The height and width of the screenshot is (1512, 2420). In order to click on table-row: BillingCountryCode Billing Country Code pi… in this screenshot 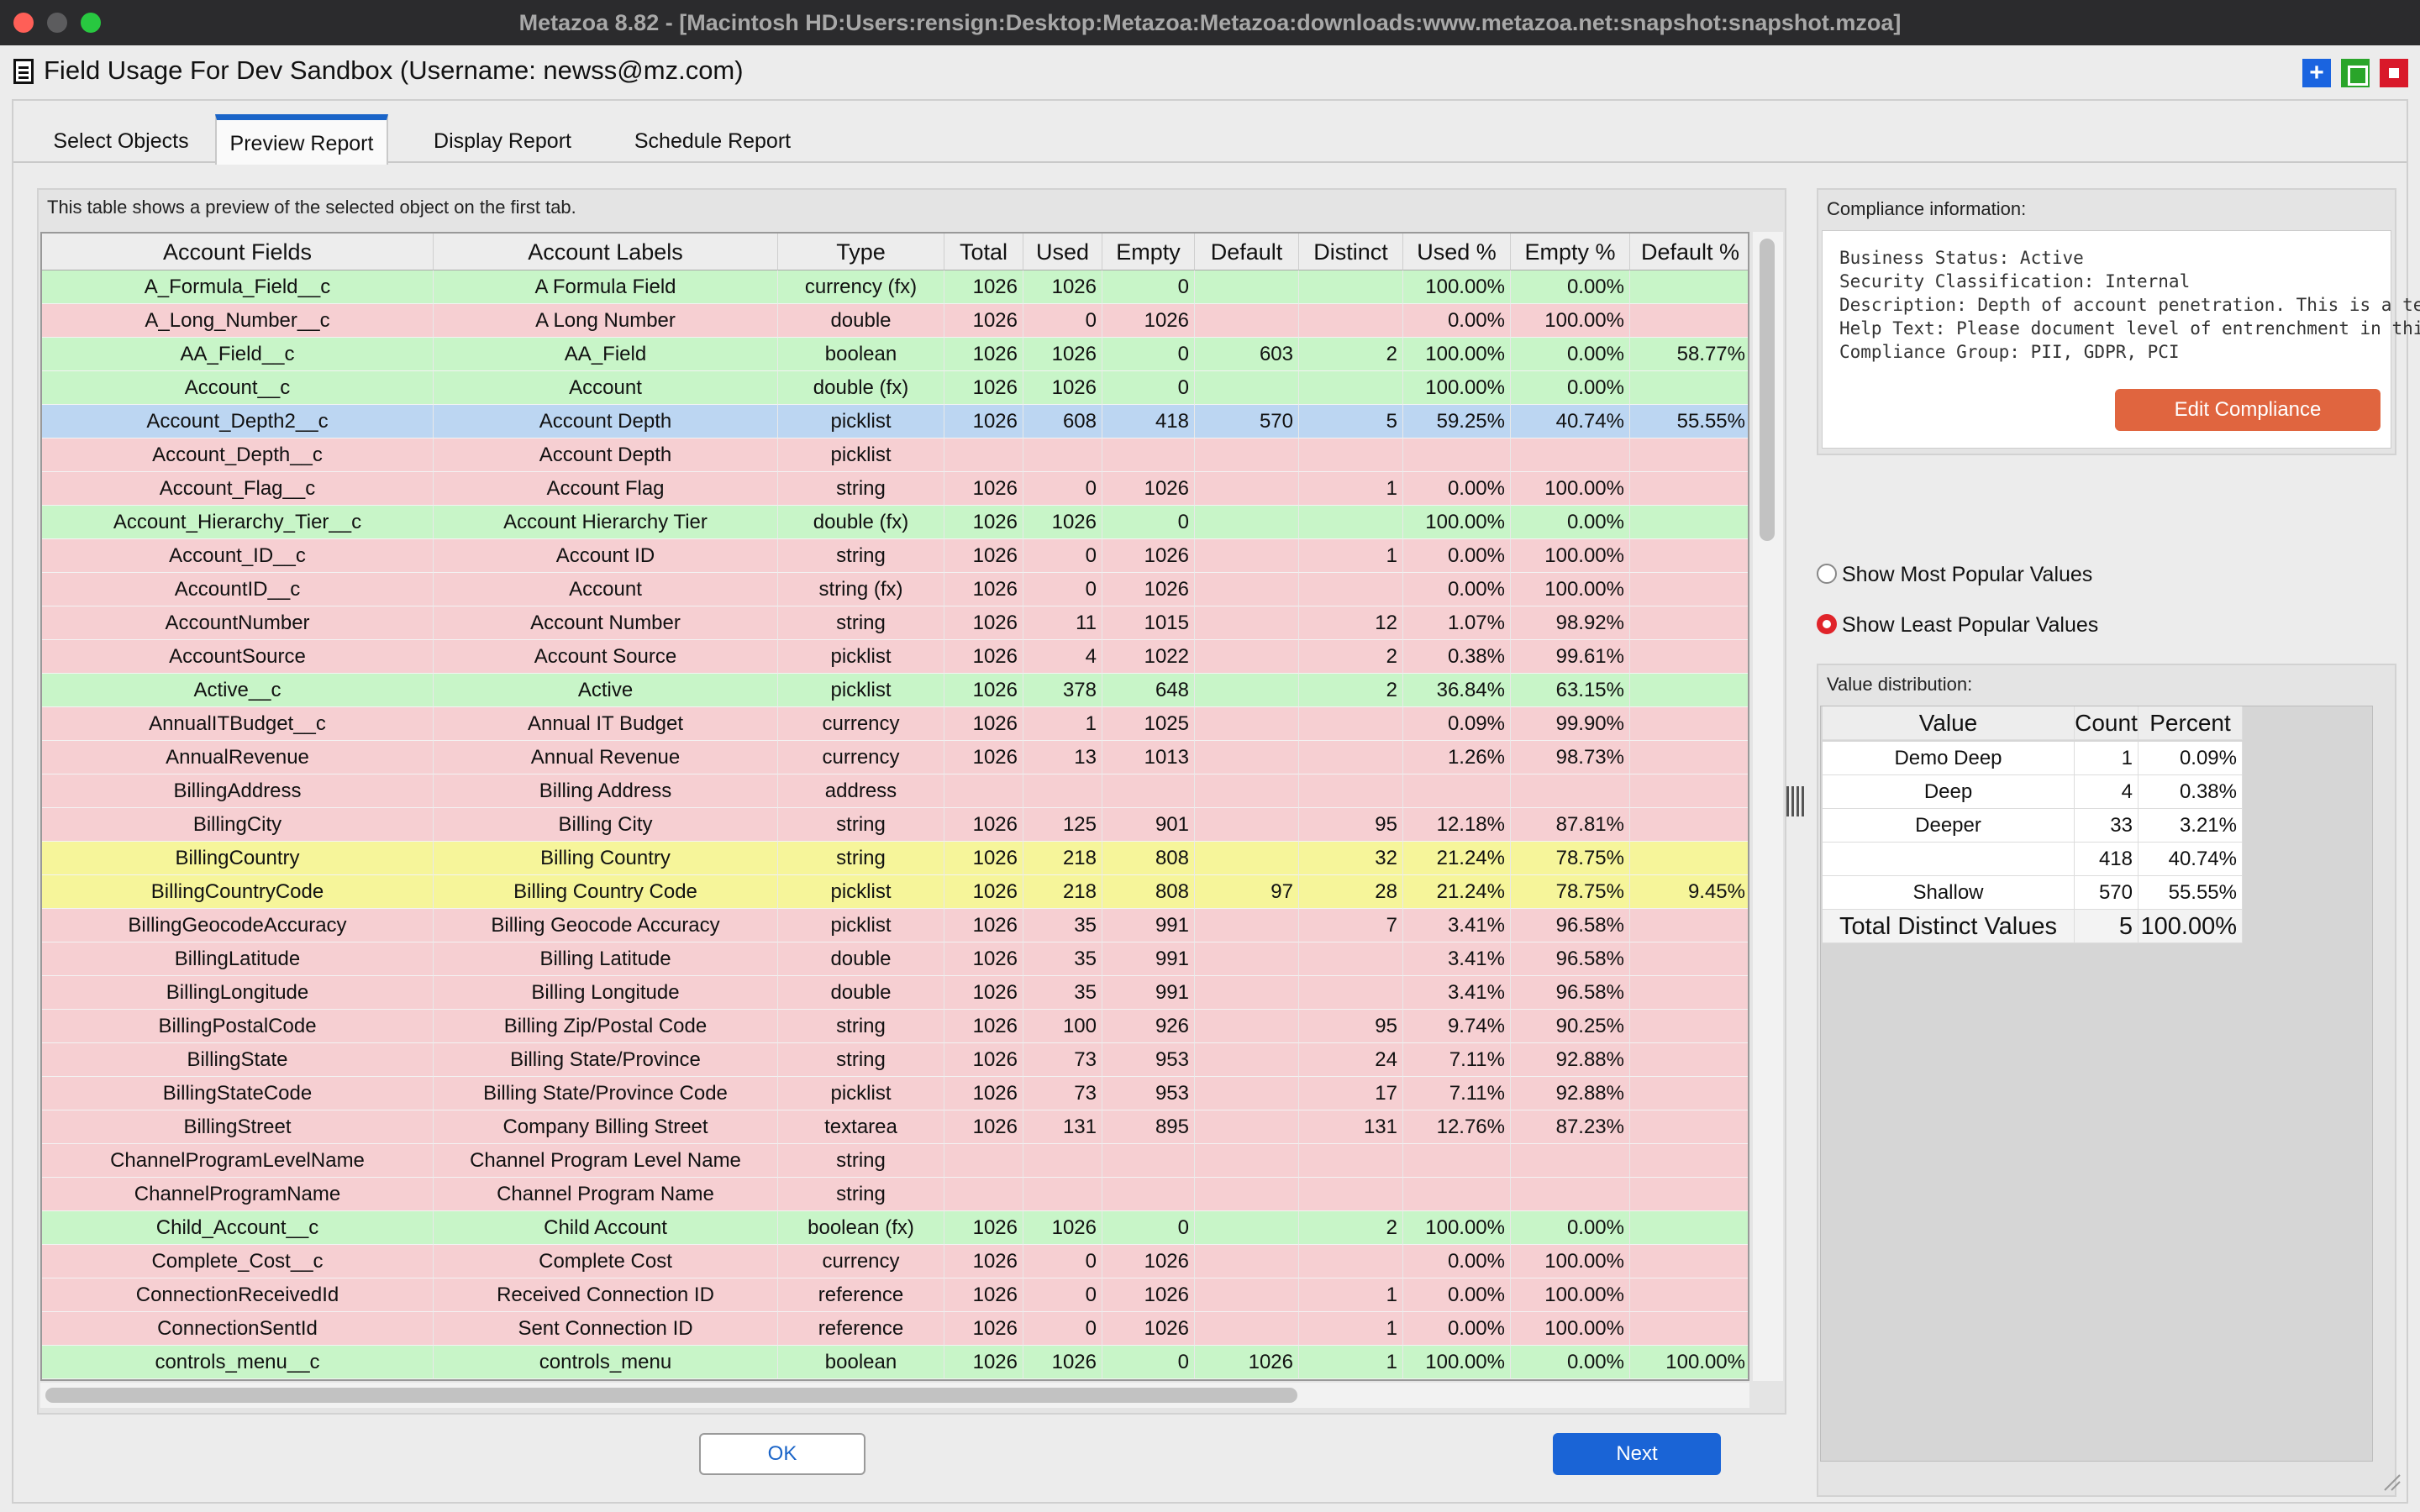, I will do `click(895, 892)`.